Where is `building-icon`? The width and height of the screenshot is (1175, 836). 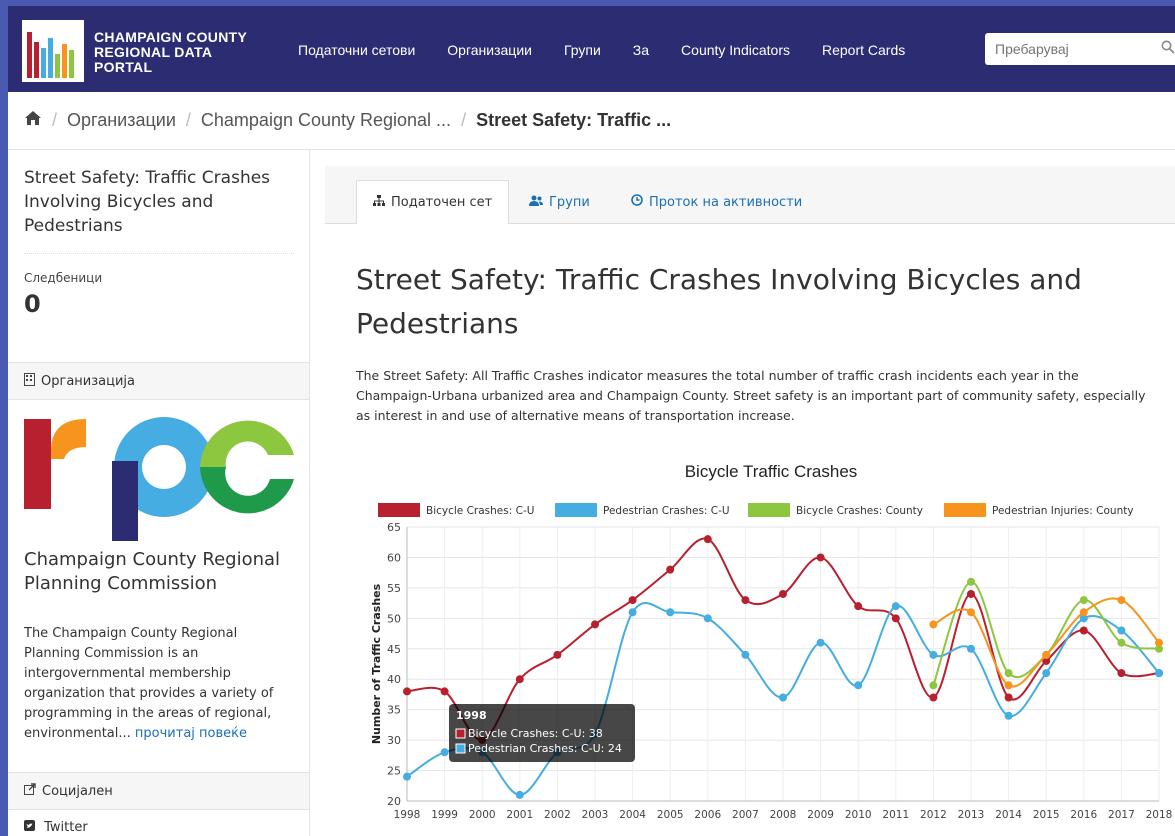 building-icon is located at coordinates (29, 381).